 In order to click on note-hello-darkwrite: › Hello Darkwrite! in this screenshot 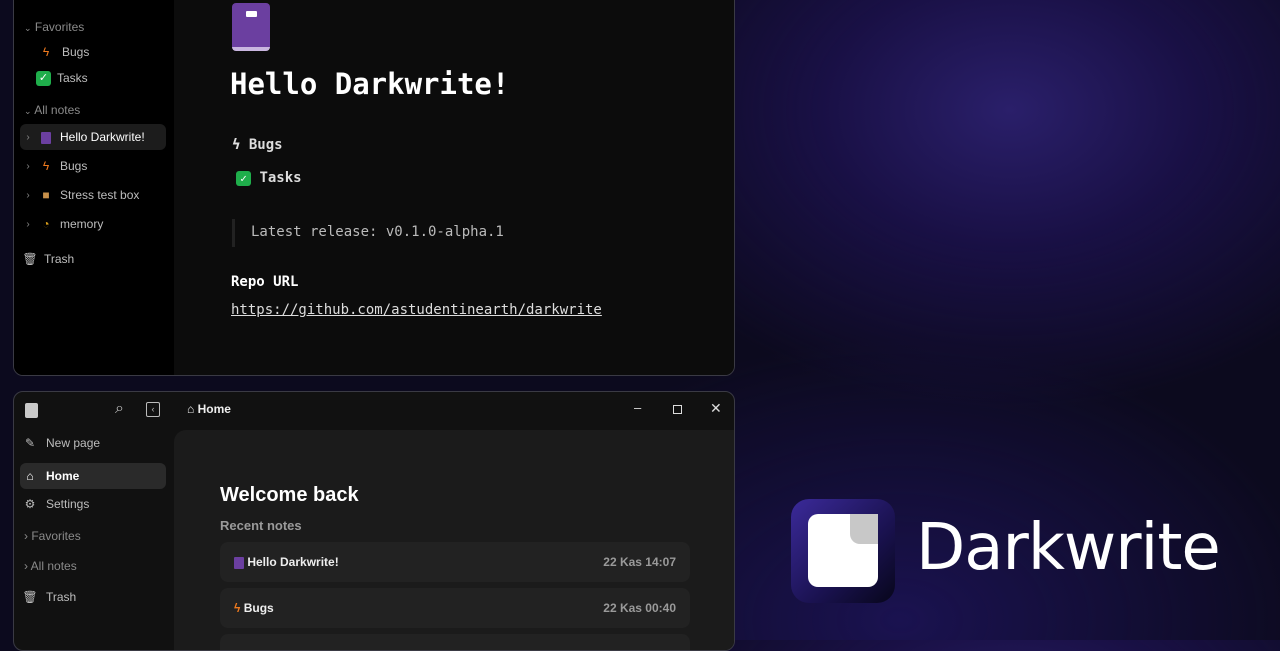, I will do `click(93, 137)`.